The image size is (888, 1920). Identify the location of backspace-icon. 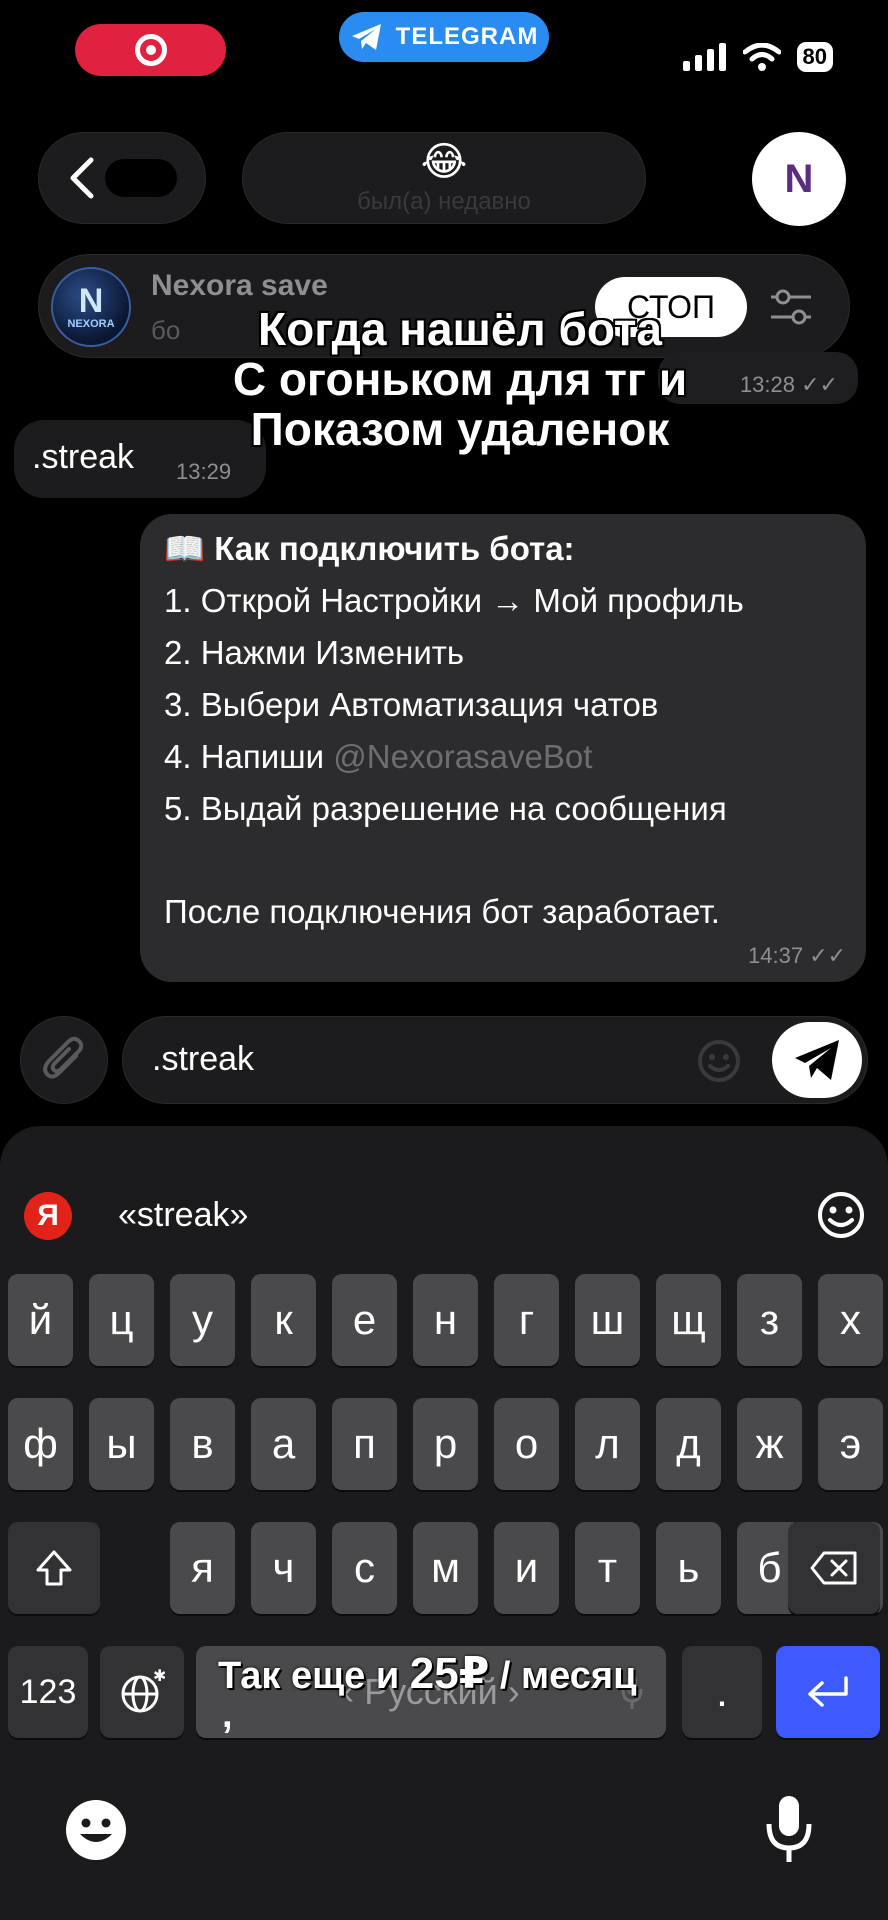
(833, 1568).